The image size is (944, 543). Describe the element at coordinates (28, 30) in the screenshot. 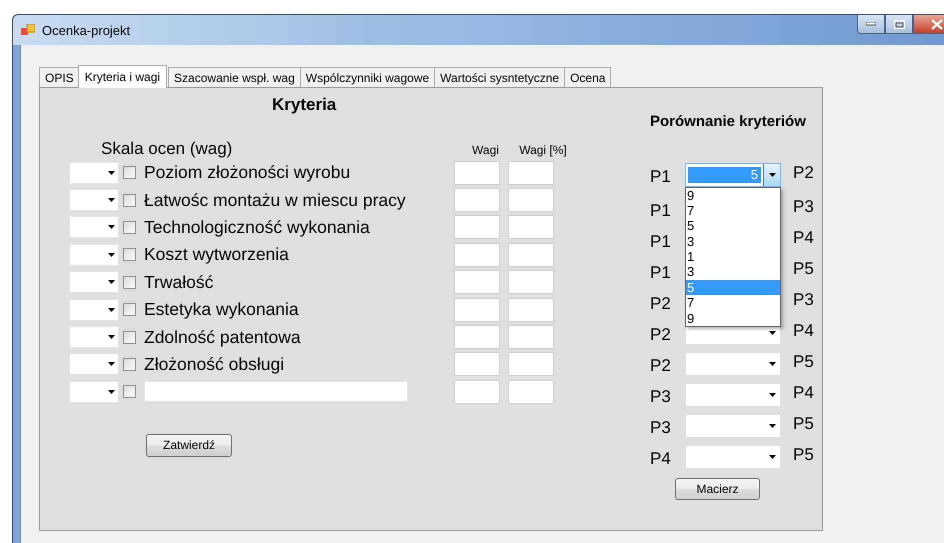

I see `app-icon` at that location.